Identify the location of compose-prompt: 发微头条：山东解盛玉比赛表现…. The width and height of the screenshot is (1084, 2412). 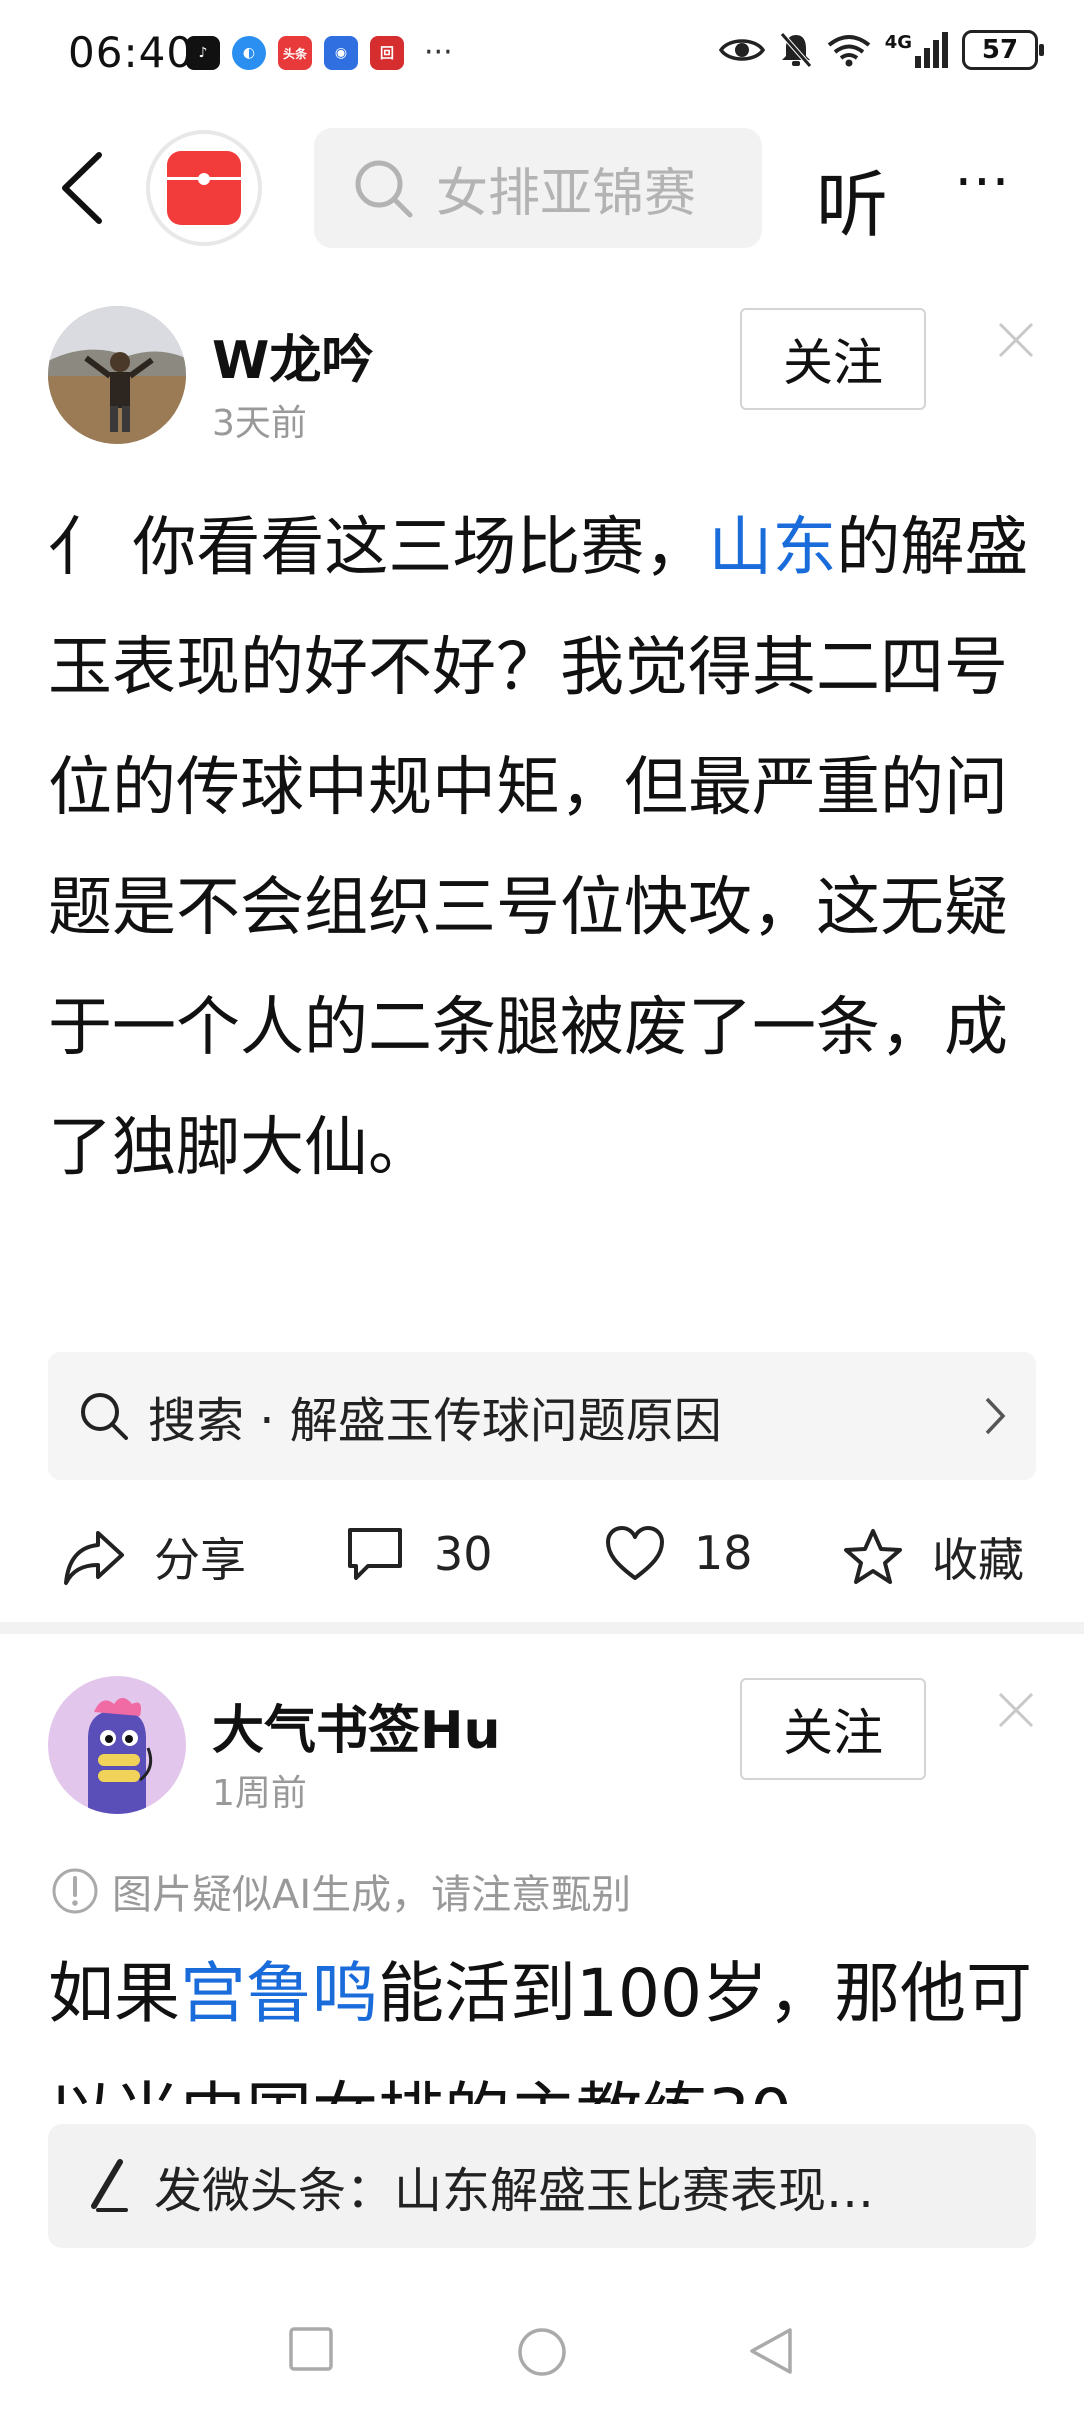
(514, 2191).